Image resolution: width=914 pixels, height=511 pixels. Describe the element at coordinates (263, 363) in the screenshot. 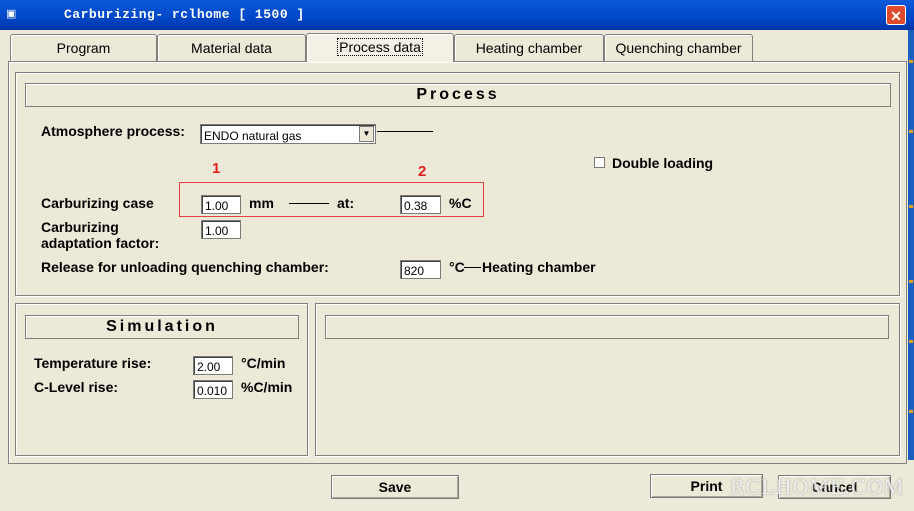

I see `temperature-rise-unit: °C/min` at that location.